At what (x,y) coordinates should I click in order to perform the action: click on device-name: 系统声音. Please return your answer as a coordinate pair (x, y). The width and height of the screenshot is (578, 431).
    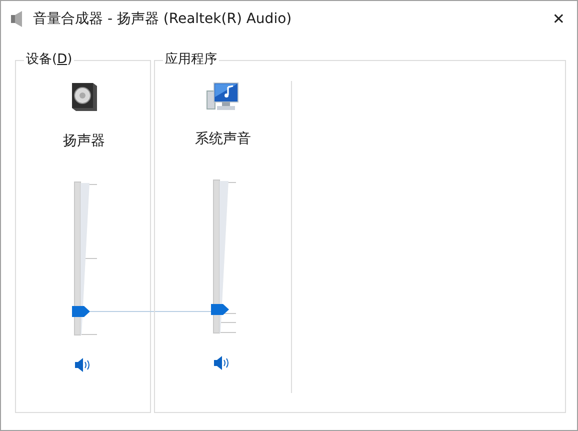
    Looking at the image, I should click on (223, 139).